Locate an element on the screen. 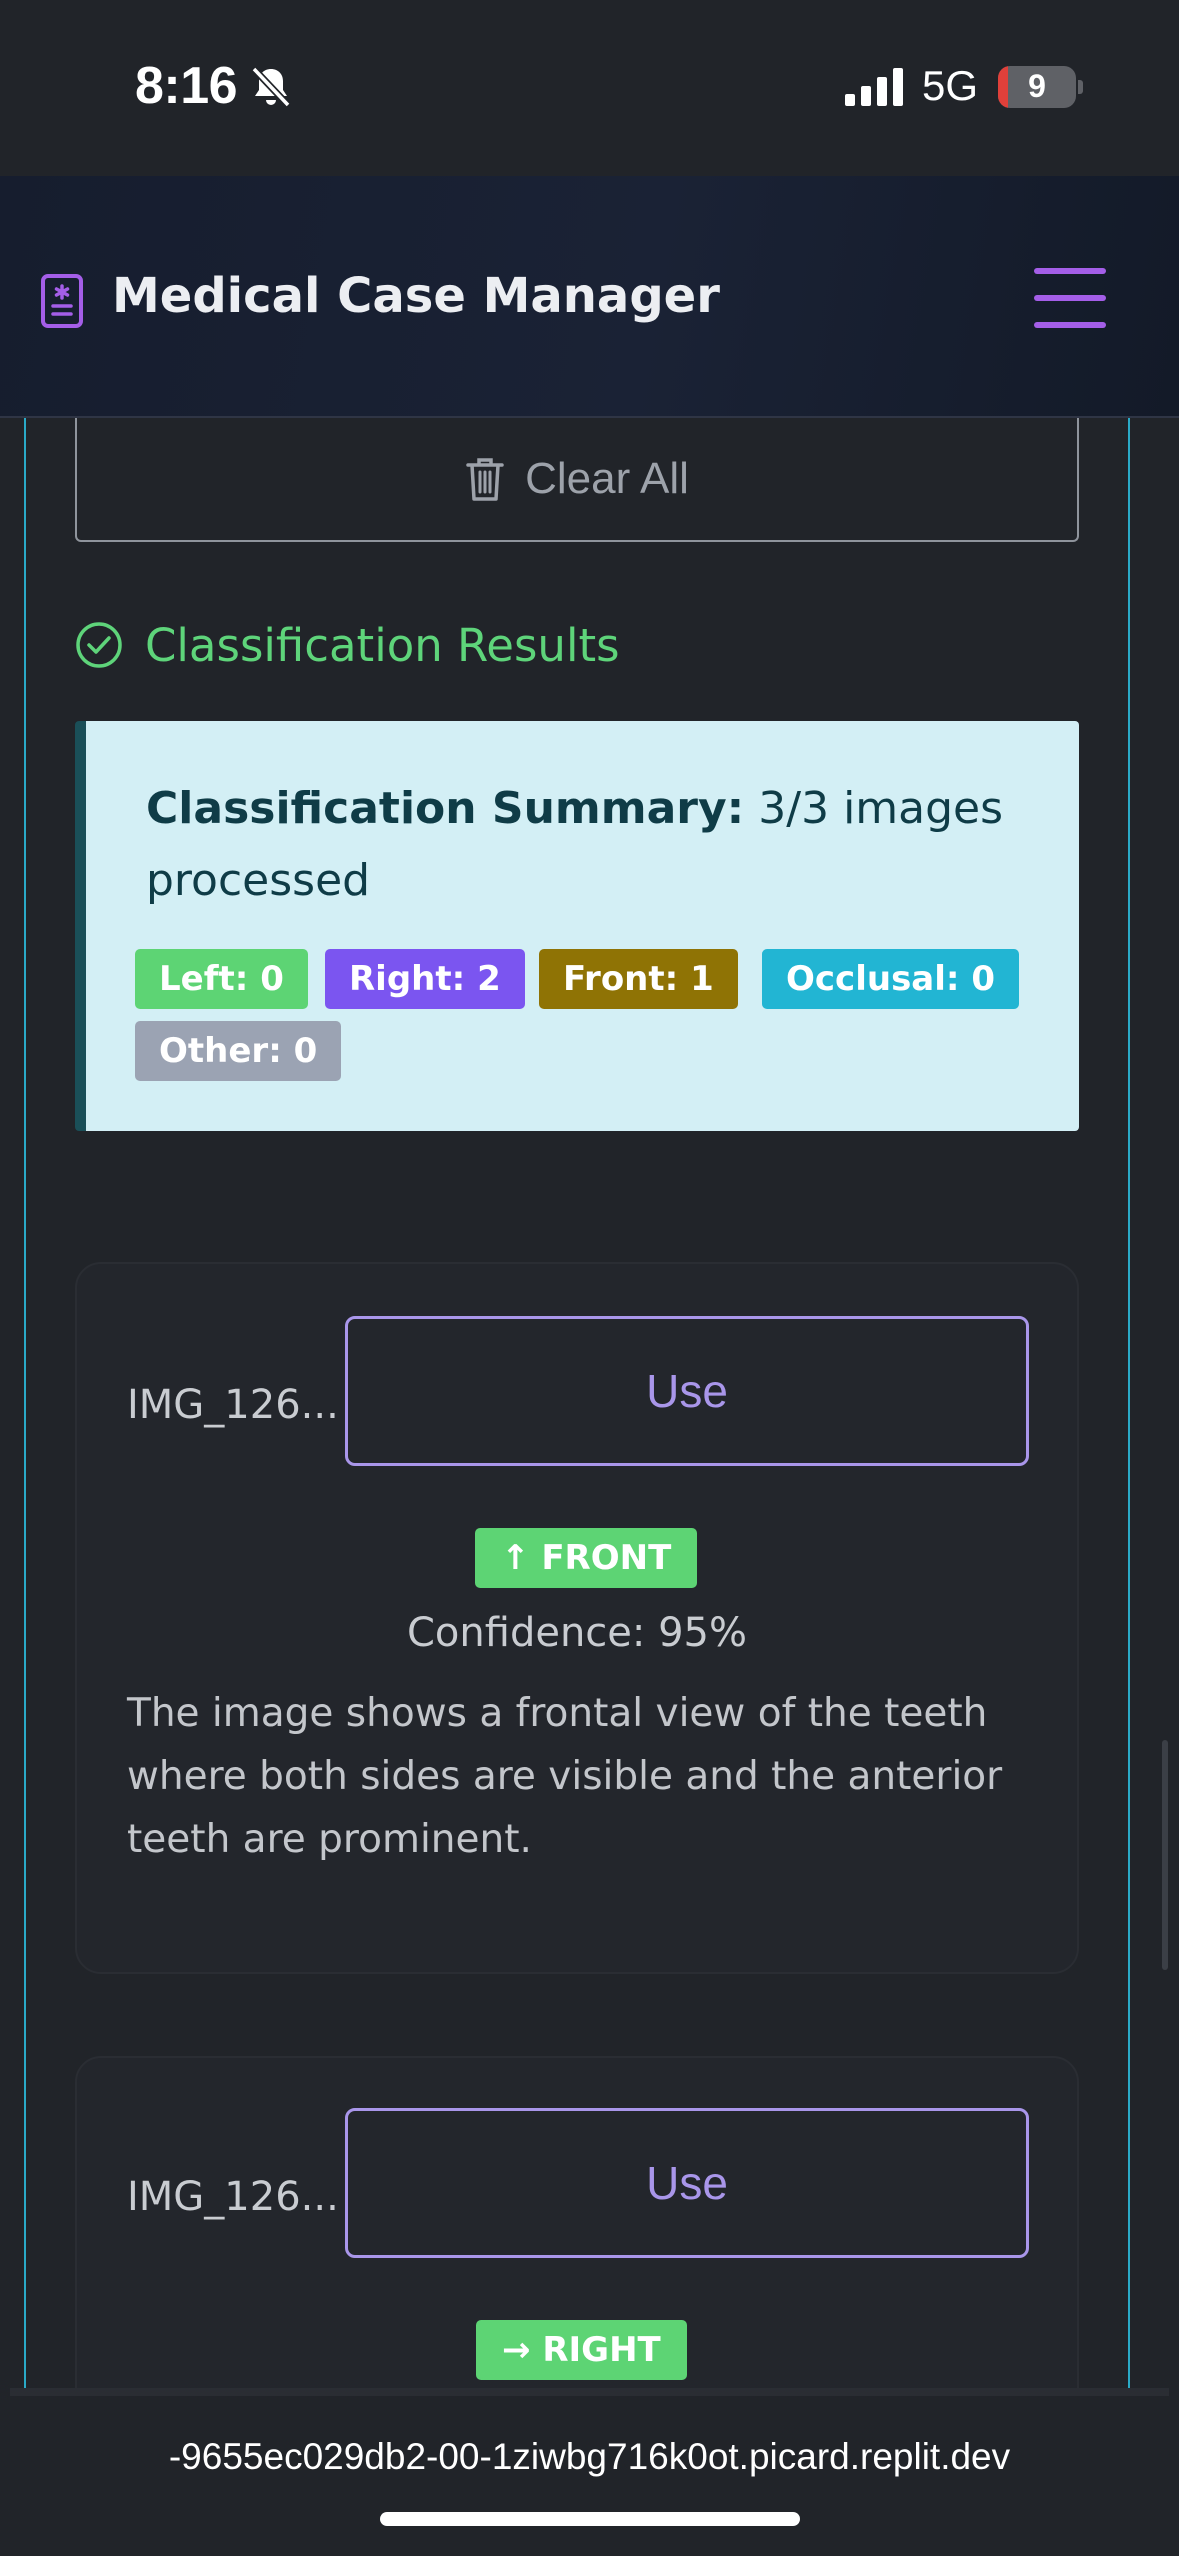 This screenshot has height=2556, width=1179. clear-all-label: Clear All is located at coordinates (607, 478).